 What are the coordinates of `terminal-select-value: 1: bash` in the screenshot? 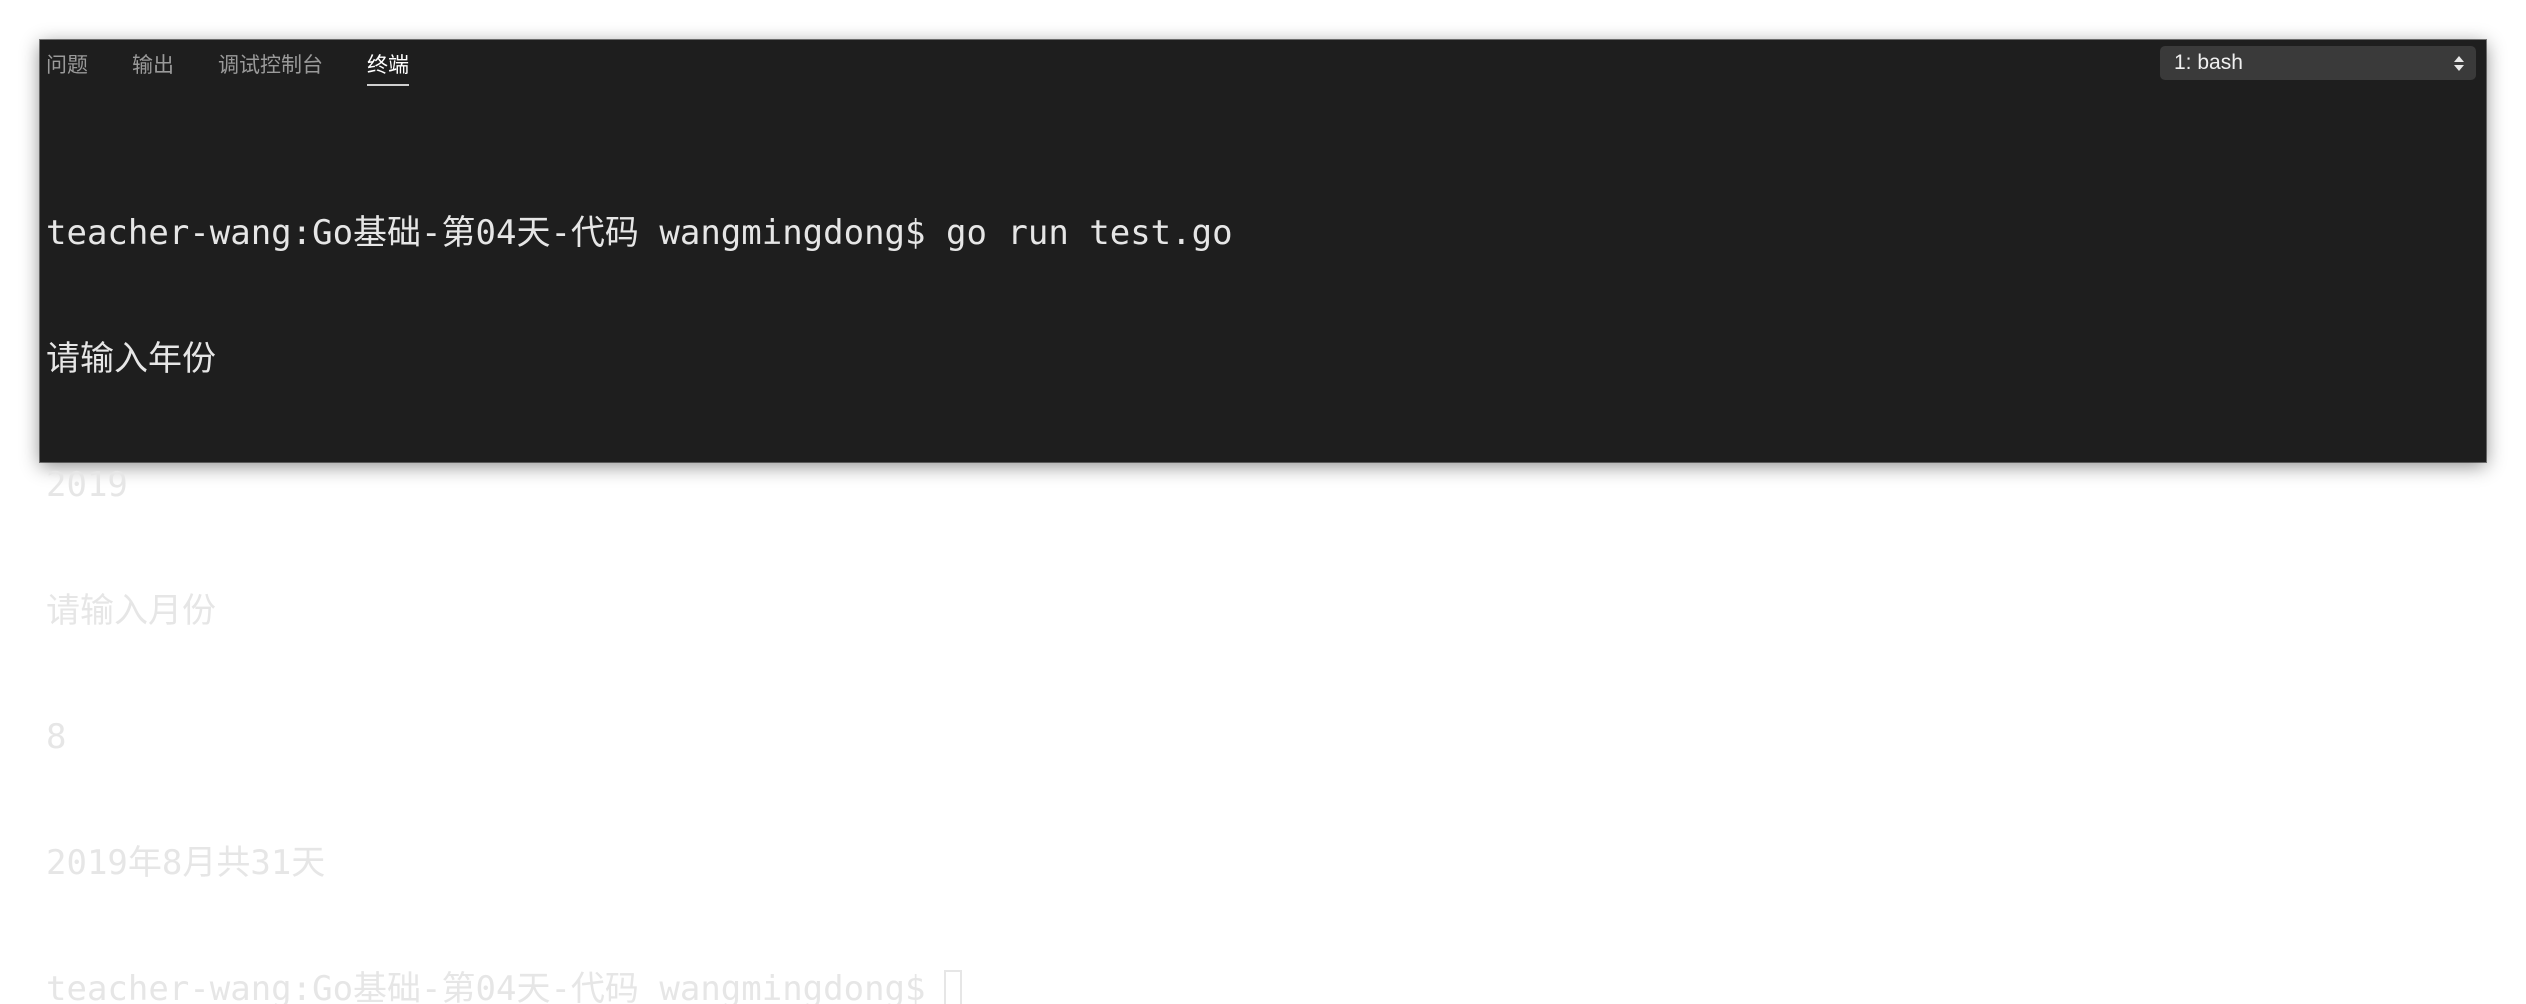 It's located at (2208, 62).